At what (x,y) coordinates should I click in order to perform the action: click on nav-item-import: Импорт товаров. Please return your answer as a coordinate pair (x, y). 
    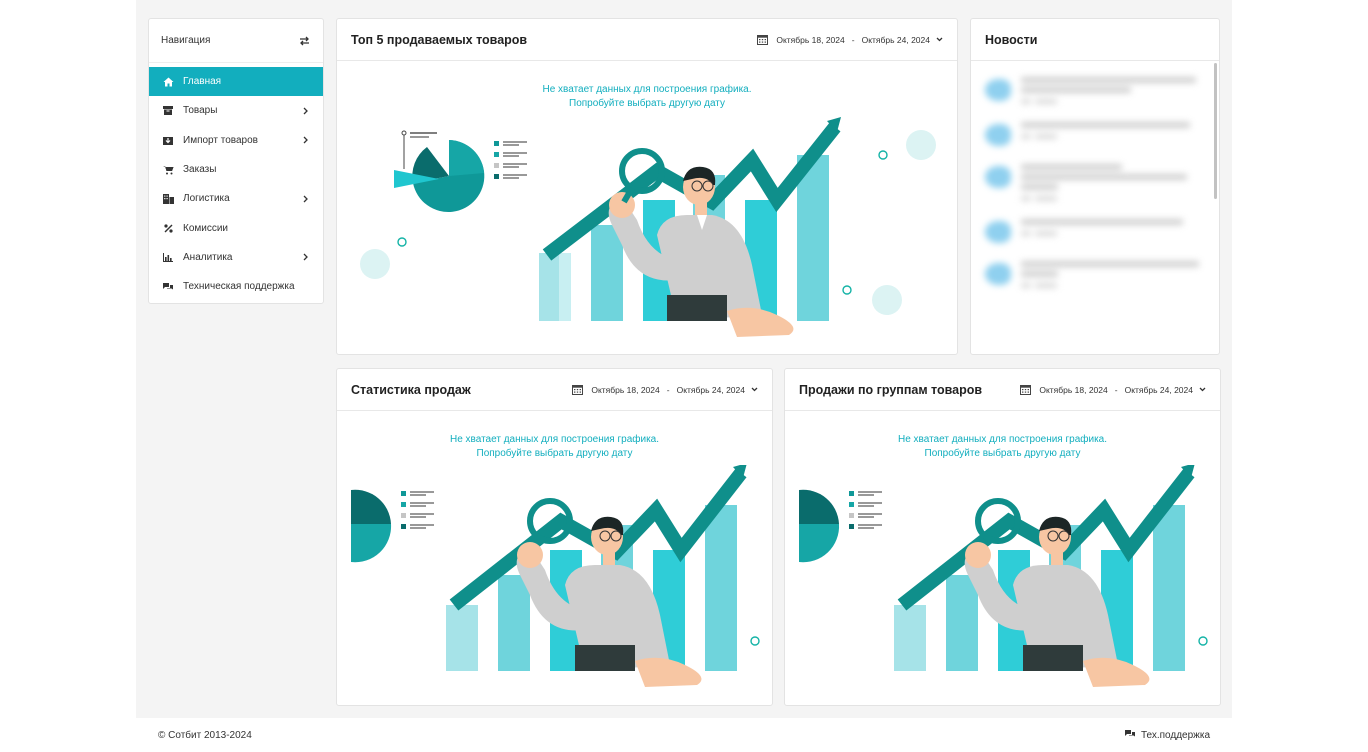
    Looking at the image, I should click on (236, 140).